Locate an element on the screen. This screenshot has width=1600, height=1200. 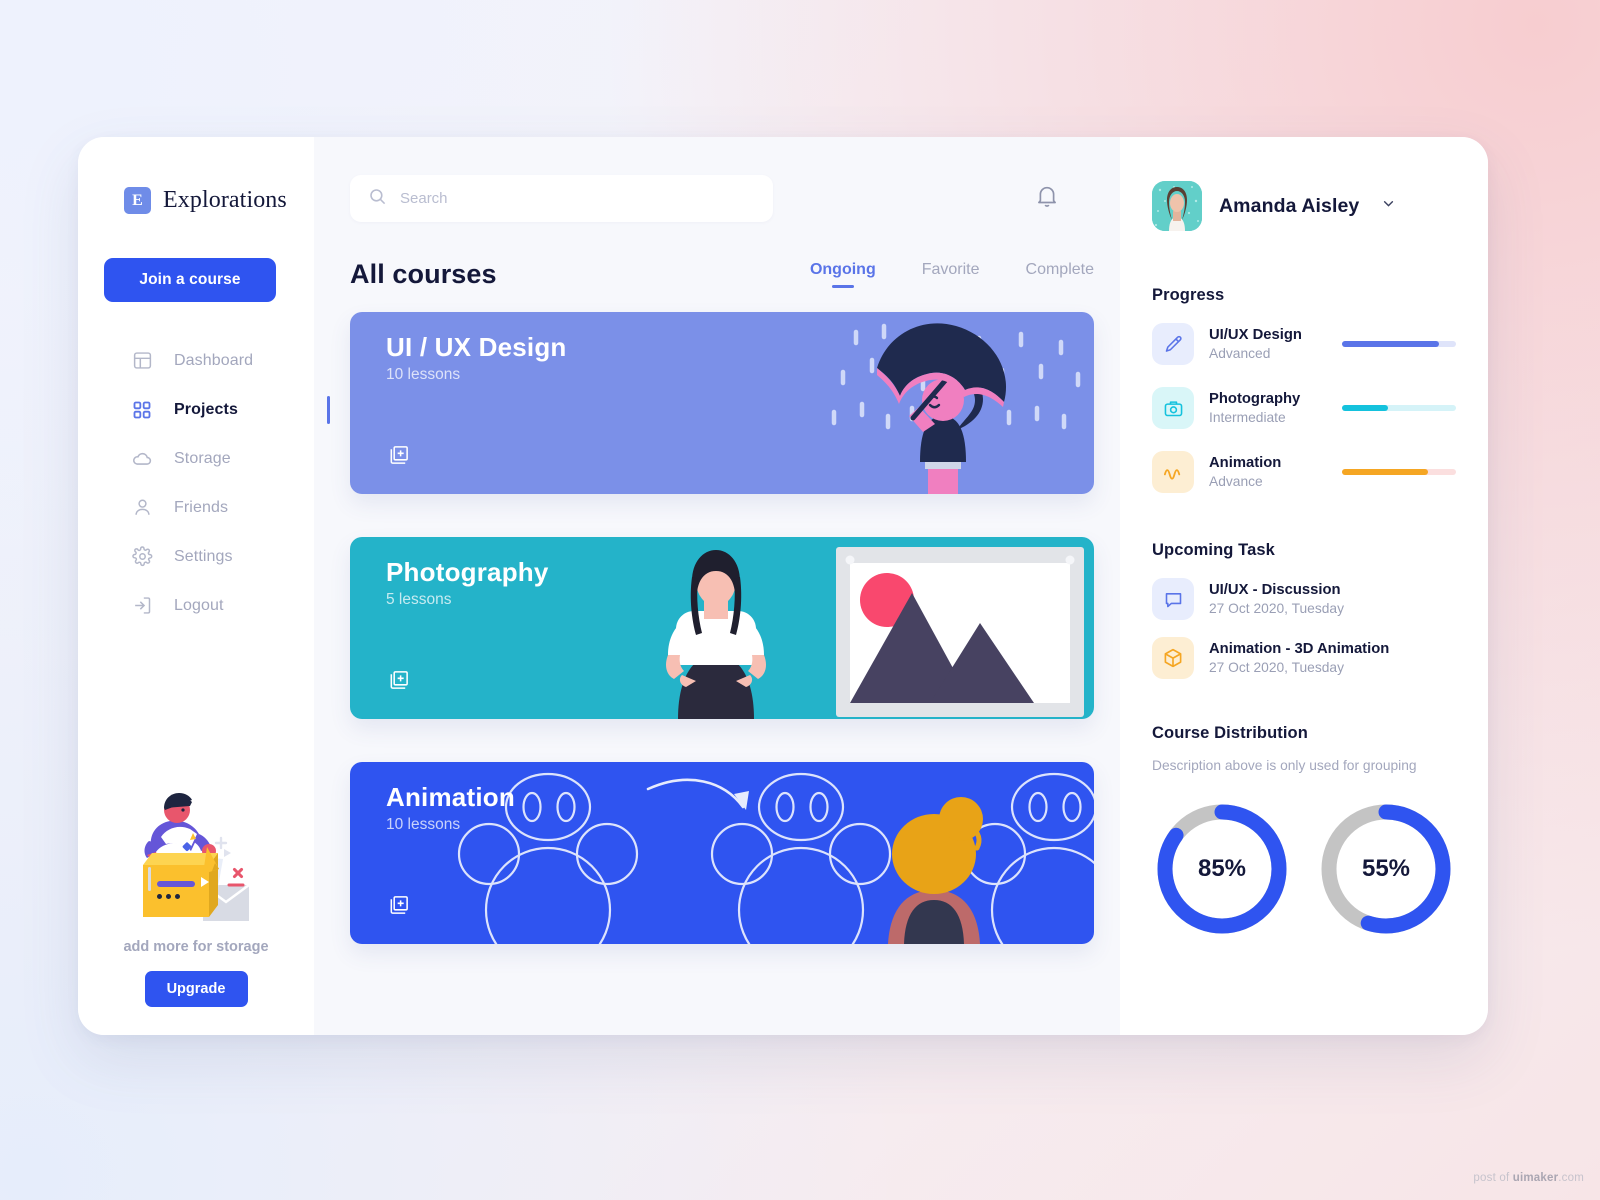
cube-icon is located at coordinates (1173, 658).